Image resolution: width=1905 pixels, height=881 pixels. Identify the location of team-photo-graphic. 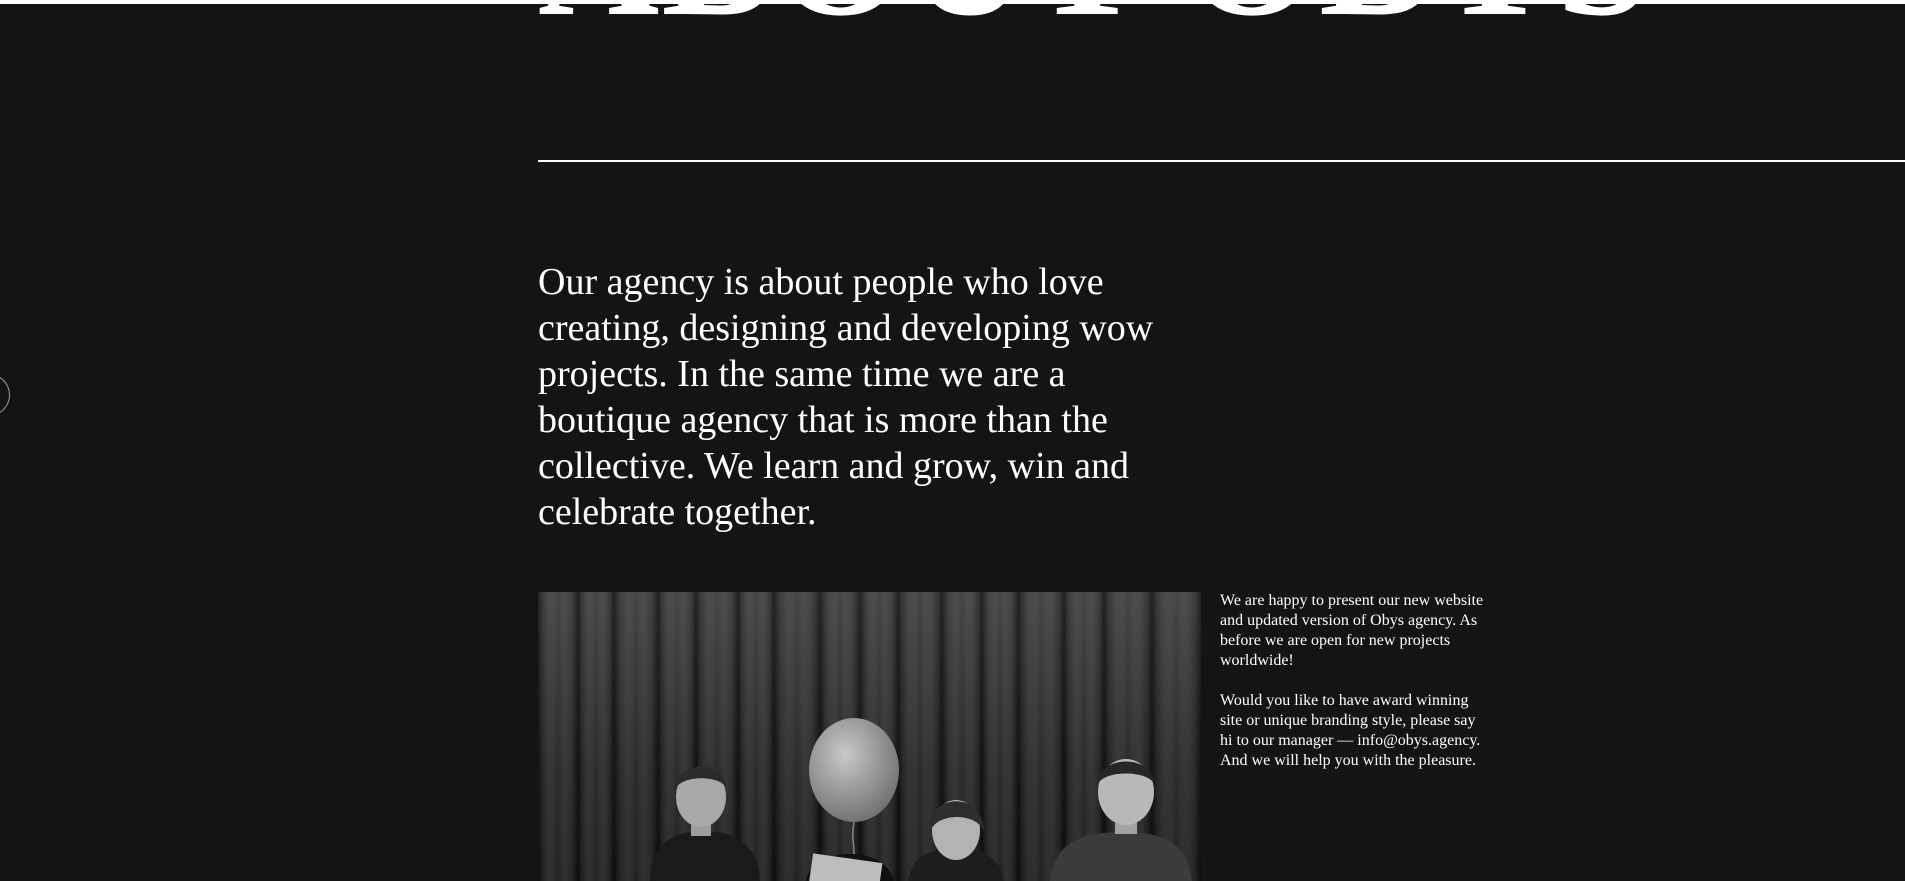
(869, 736).